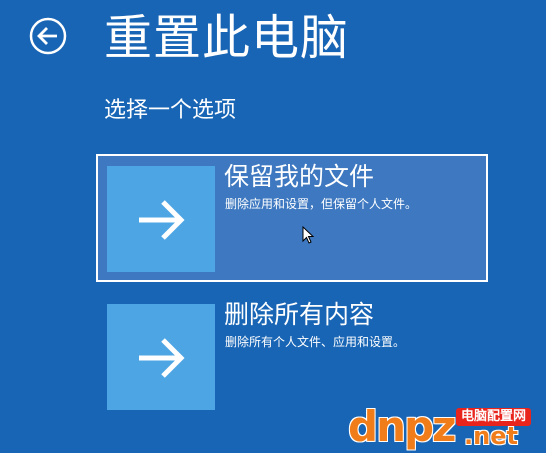  I want to click on option-title: 删除所有内容, so click(299, 314).